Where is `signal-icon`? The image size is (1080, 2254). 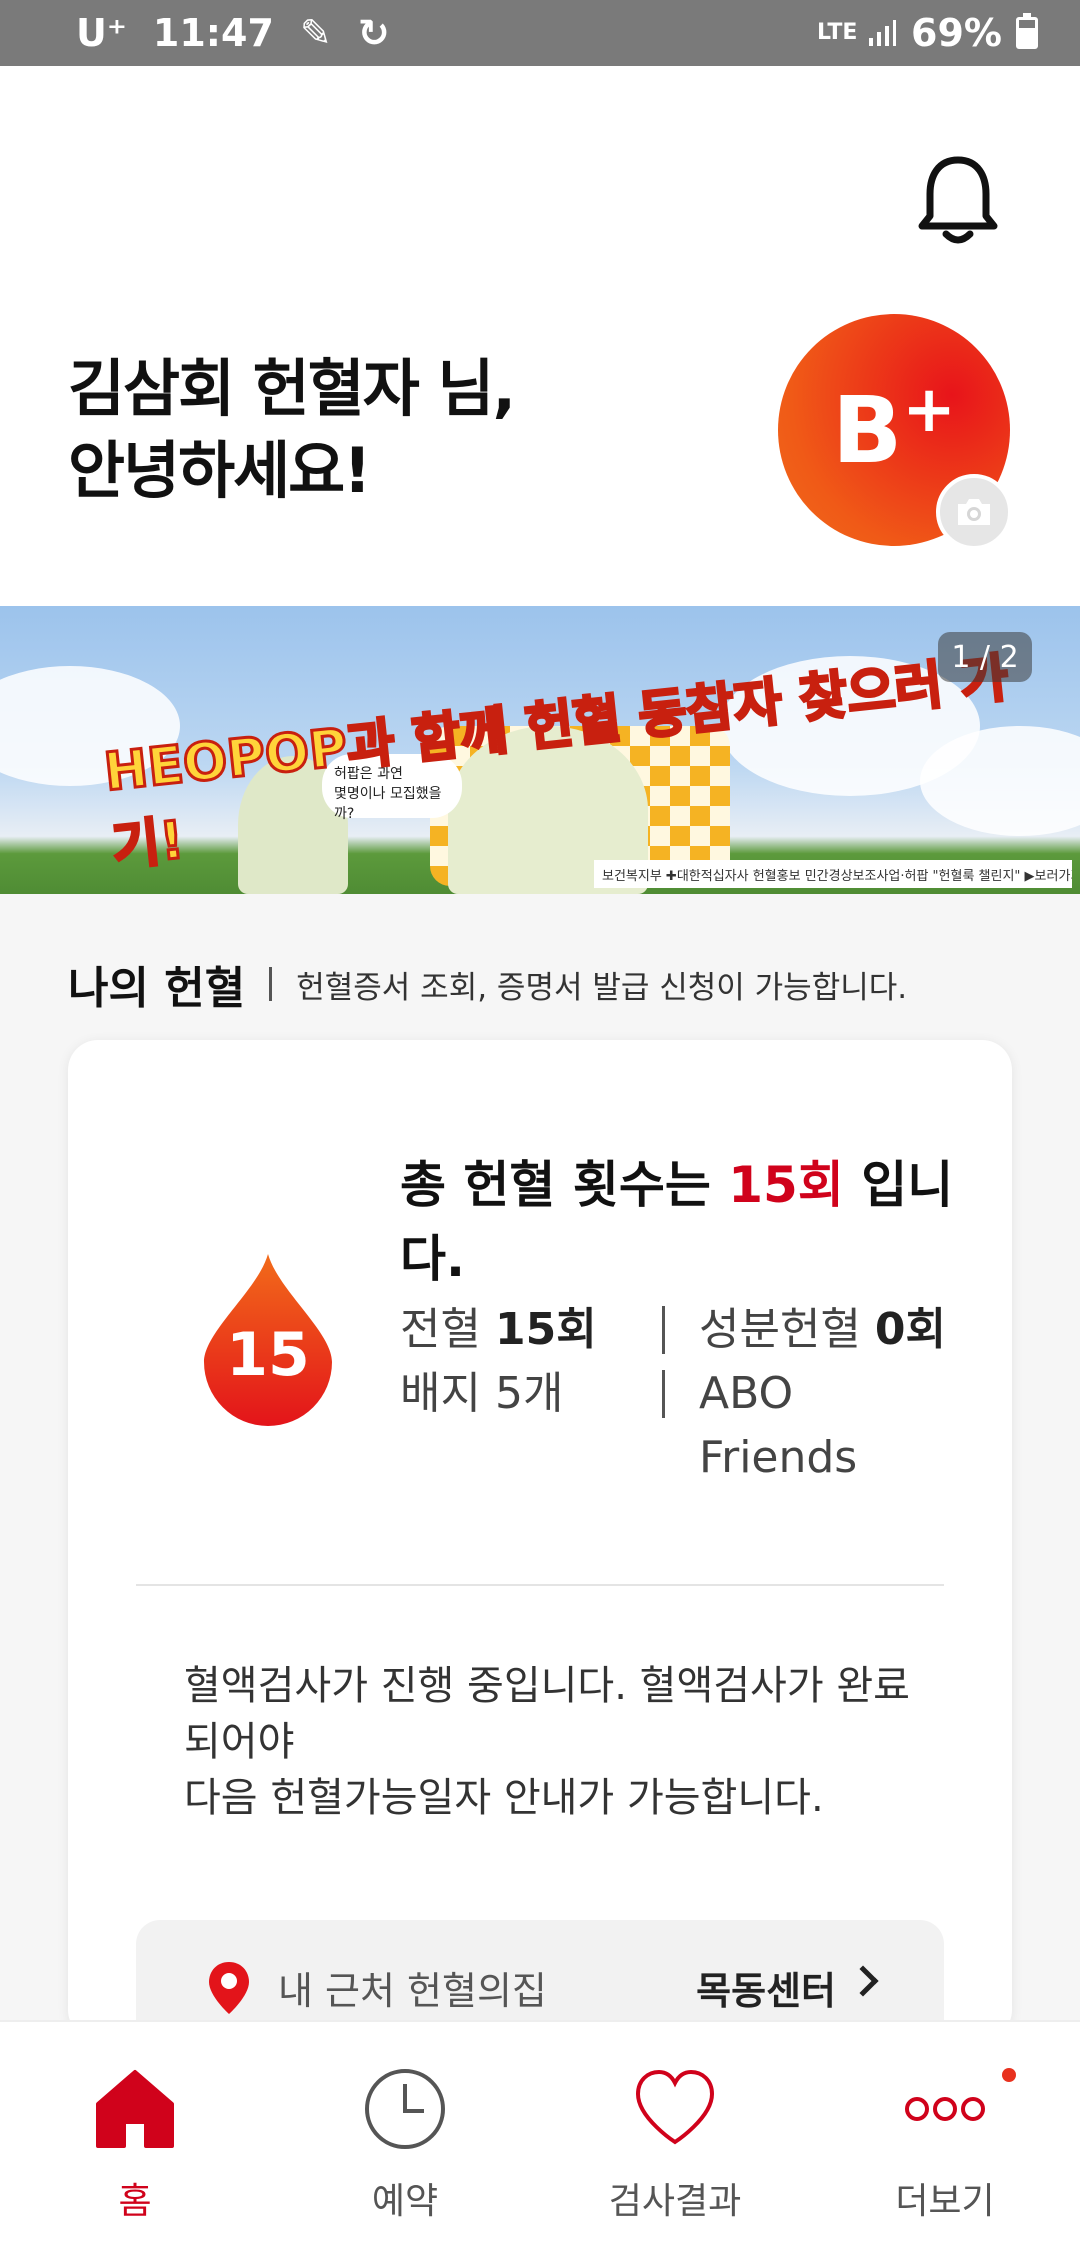 signal-icon is located at coordinates (883, 33).